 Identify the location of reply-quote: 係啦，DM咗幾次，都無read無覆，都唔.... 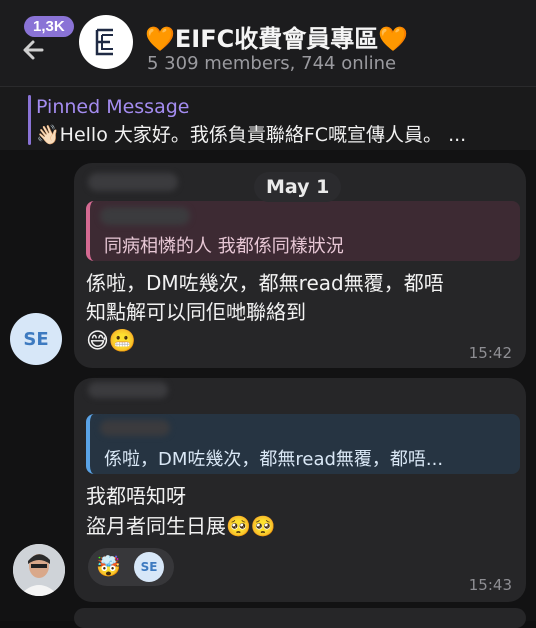
(303, 444).